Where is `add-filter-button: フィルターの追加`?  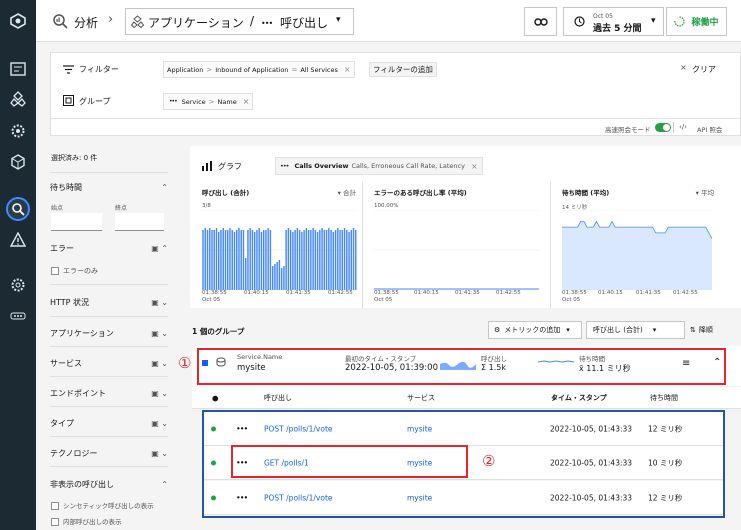 add-filter-button: フィルターの追加 is located at coordinates (403, 69).